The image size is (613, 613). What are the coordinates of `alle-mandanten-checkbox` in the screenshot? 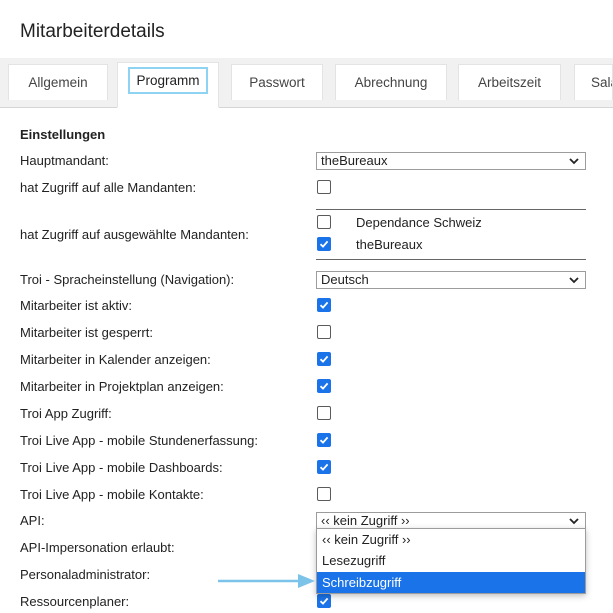 It's located at (324, 187).